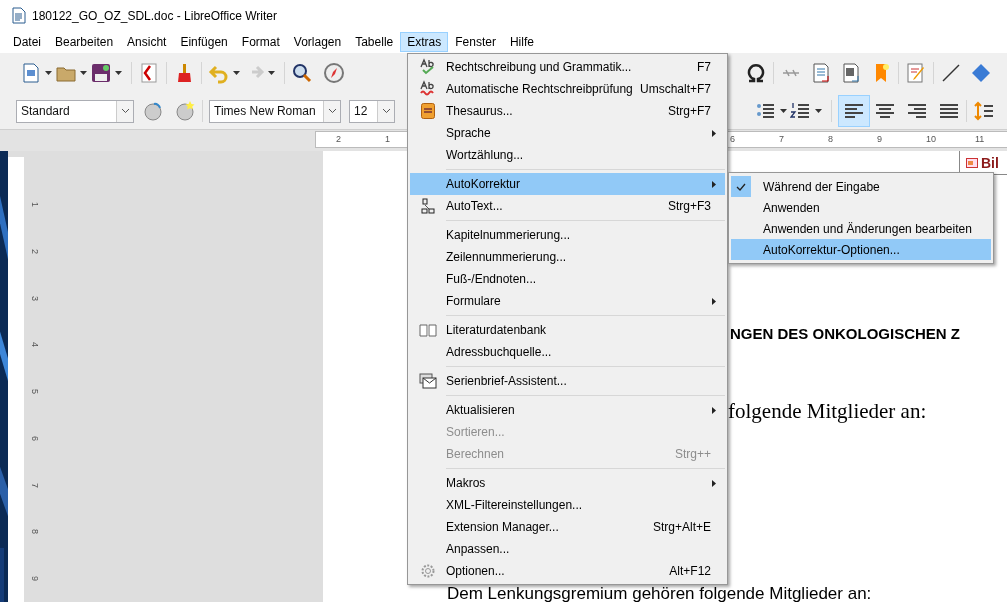  I want to click on ruler-number: 5, so click(34, 391).